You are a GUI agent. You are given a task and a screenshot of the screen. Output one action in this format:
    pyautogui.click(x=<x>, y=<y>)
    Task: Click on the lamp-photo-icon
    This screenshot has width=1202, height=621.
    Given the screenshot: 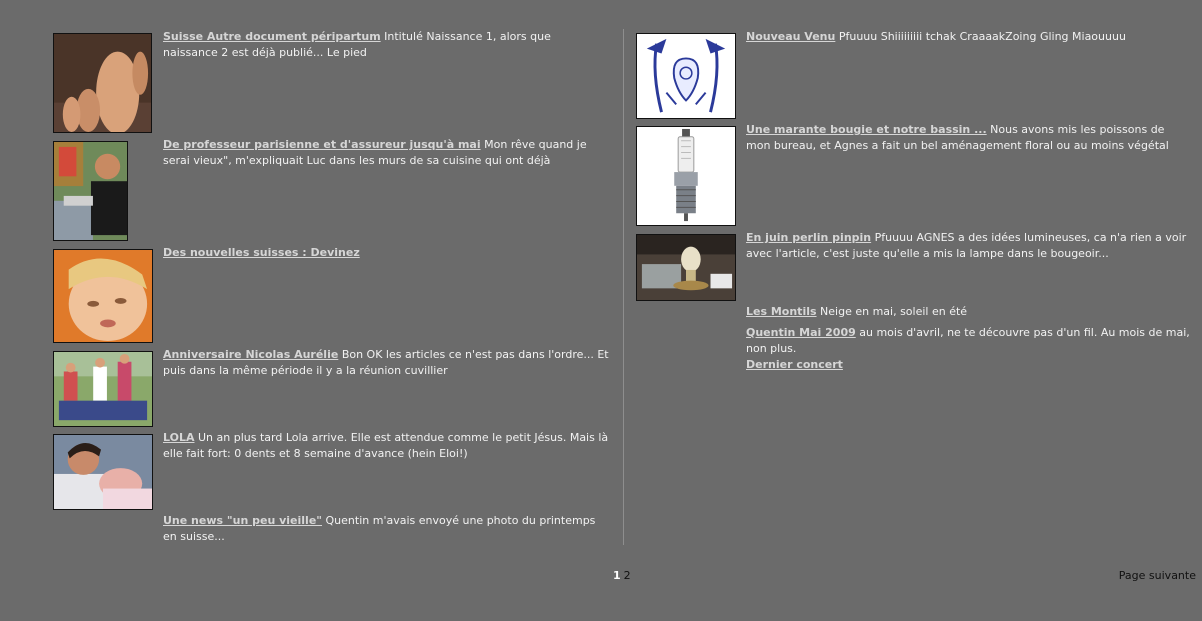 What is the action you would take?
    pyautogui.click(x=686, y=267)
    